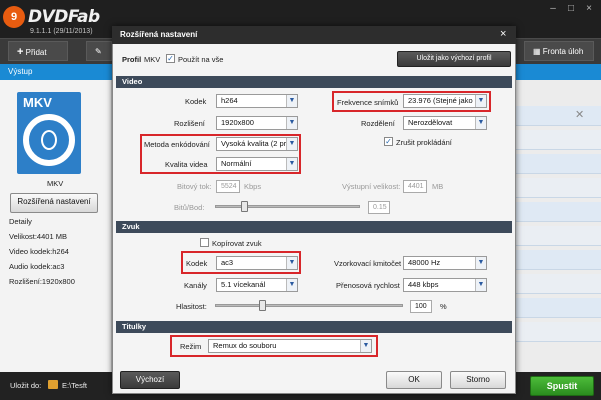  Describe the element at coordinates (571, 9) in the screenshot. I see `maximize-icon: □` at that location.